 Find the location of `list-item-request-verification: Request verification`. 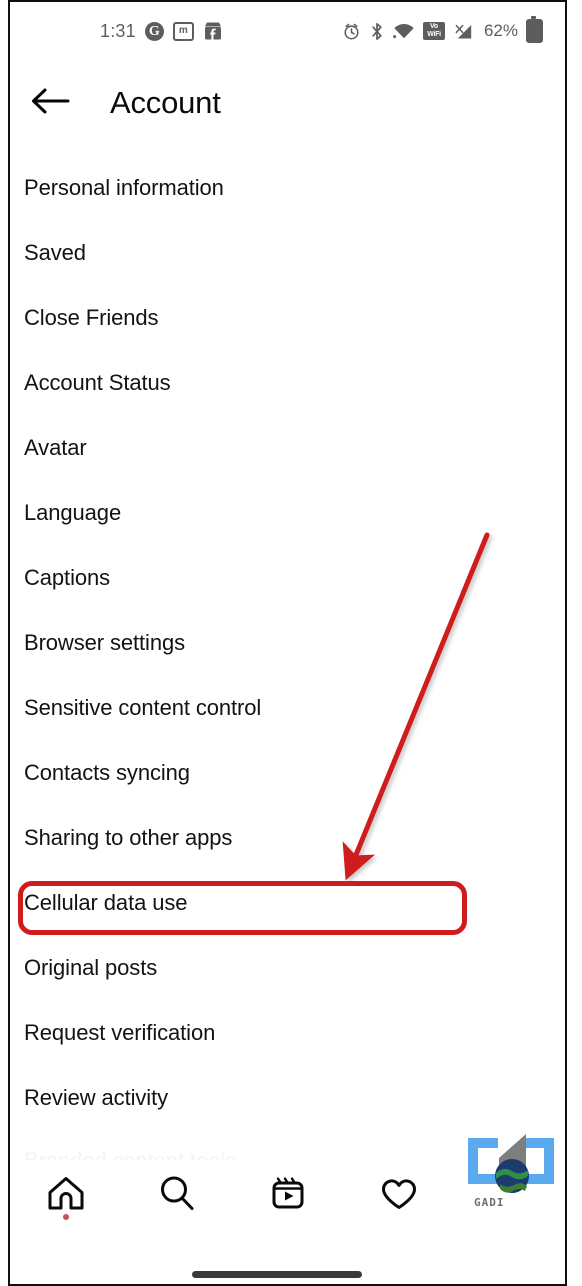

list-item-request-verification: Request verification is located at coordinates (287, 1033).